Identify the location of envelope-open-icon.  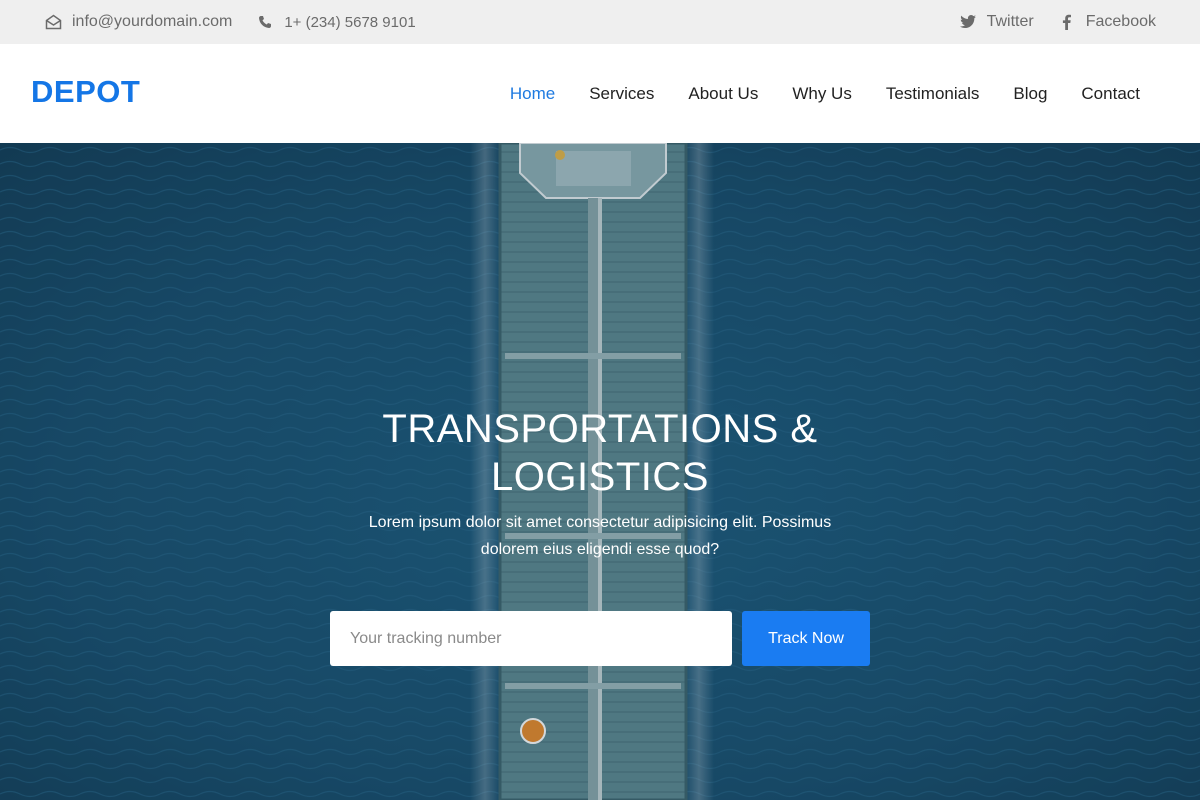
(53, 22).